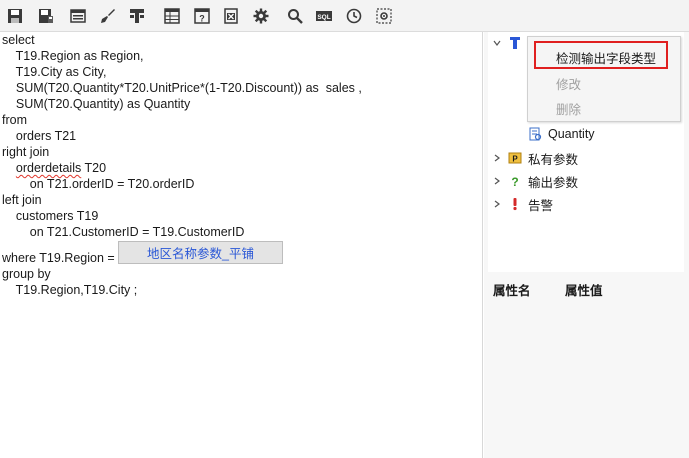 Image resolution: width=689 pixels, height=458 pixels. Describe the element at coordinates (535, 134) in the screenshot. I see `field-icon` at that location.